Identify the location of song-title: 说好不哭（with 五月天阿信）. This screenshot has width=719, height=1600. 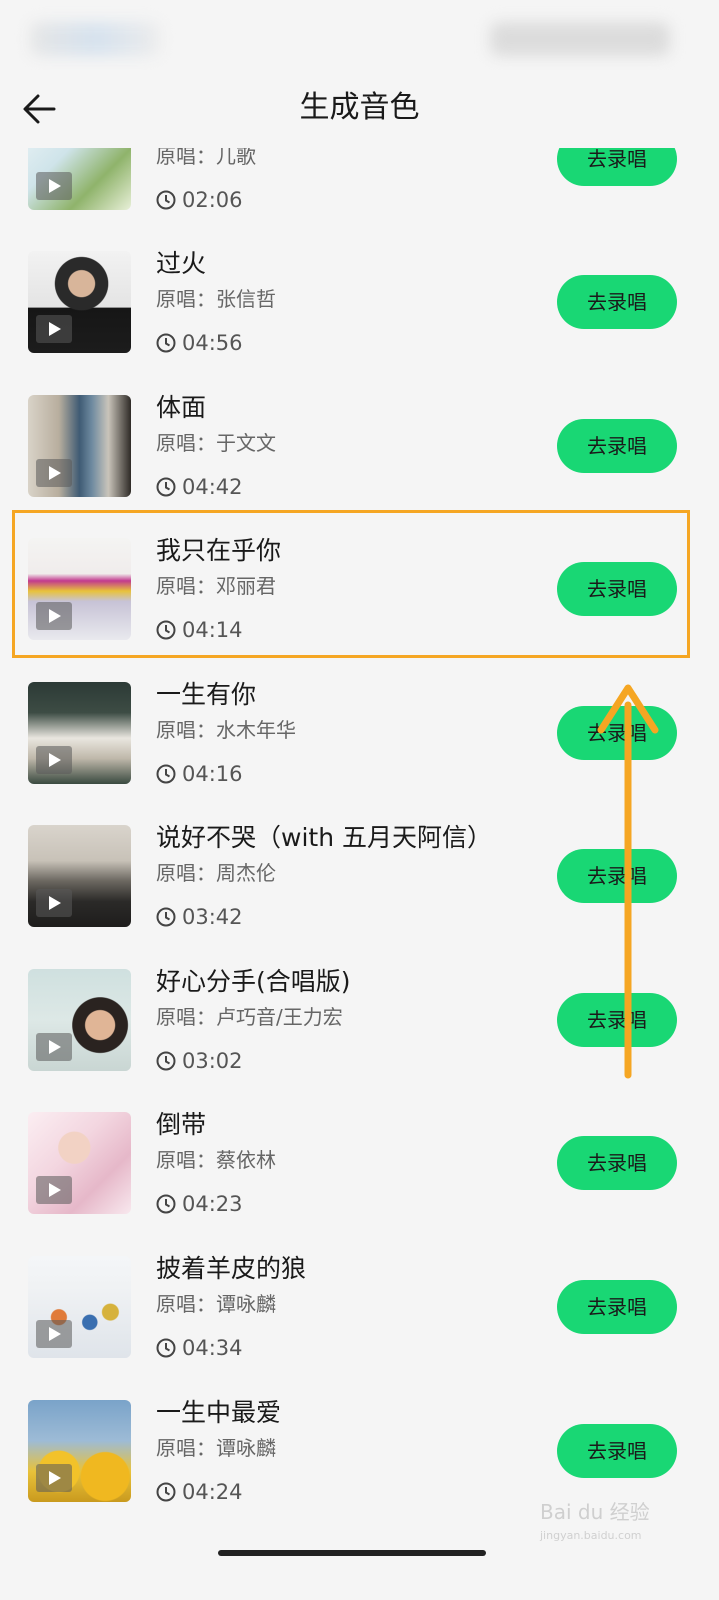
(324, 837).